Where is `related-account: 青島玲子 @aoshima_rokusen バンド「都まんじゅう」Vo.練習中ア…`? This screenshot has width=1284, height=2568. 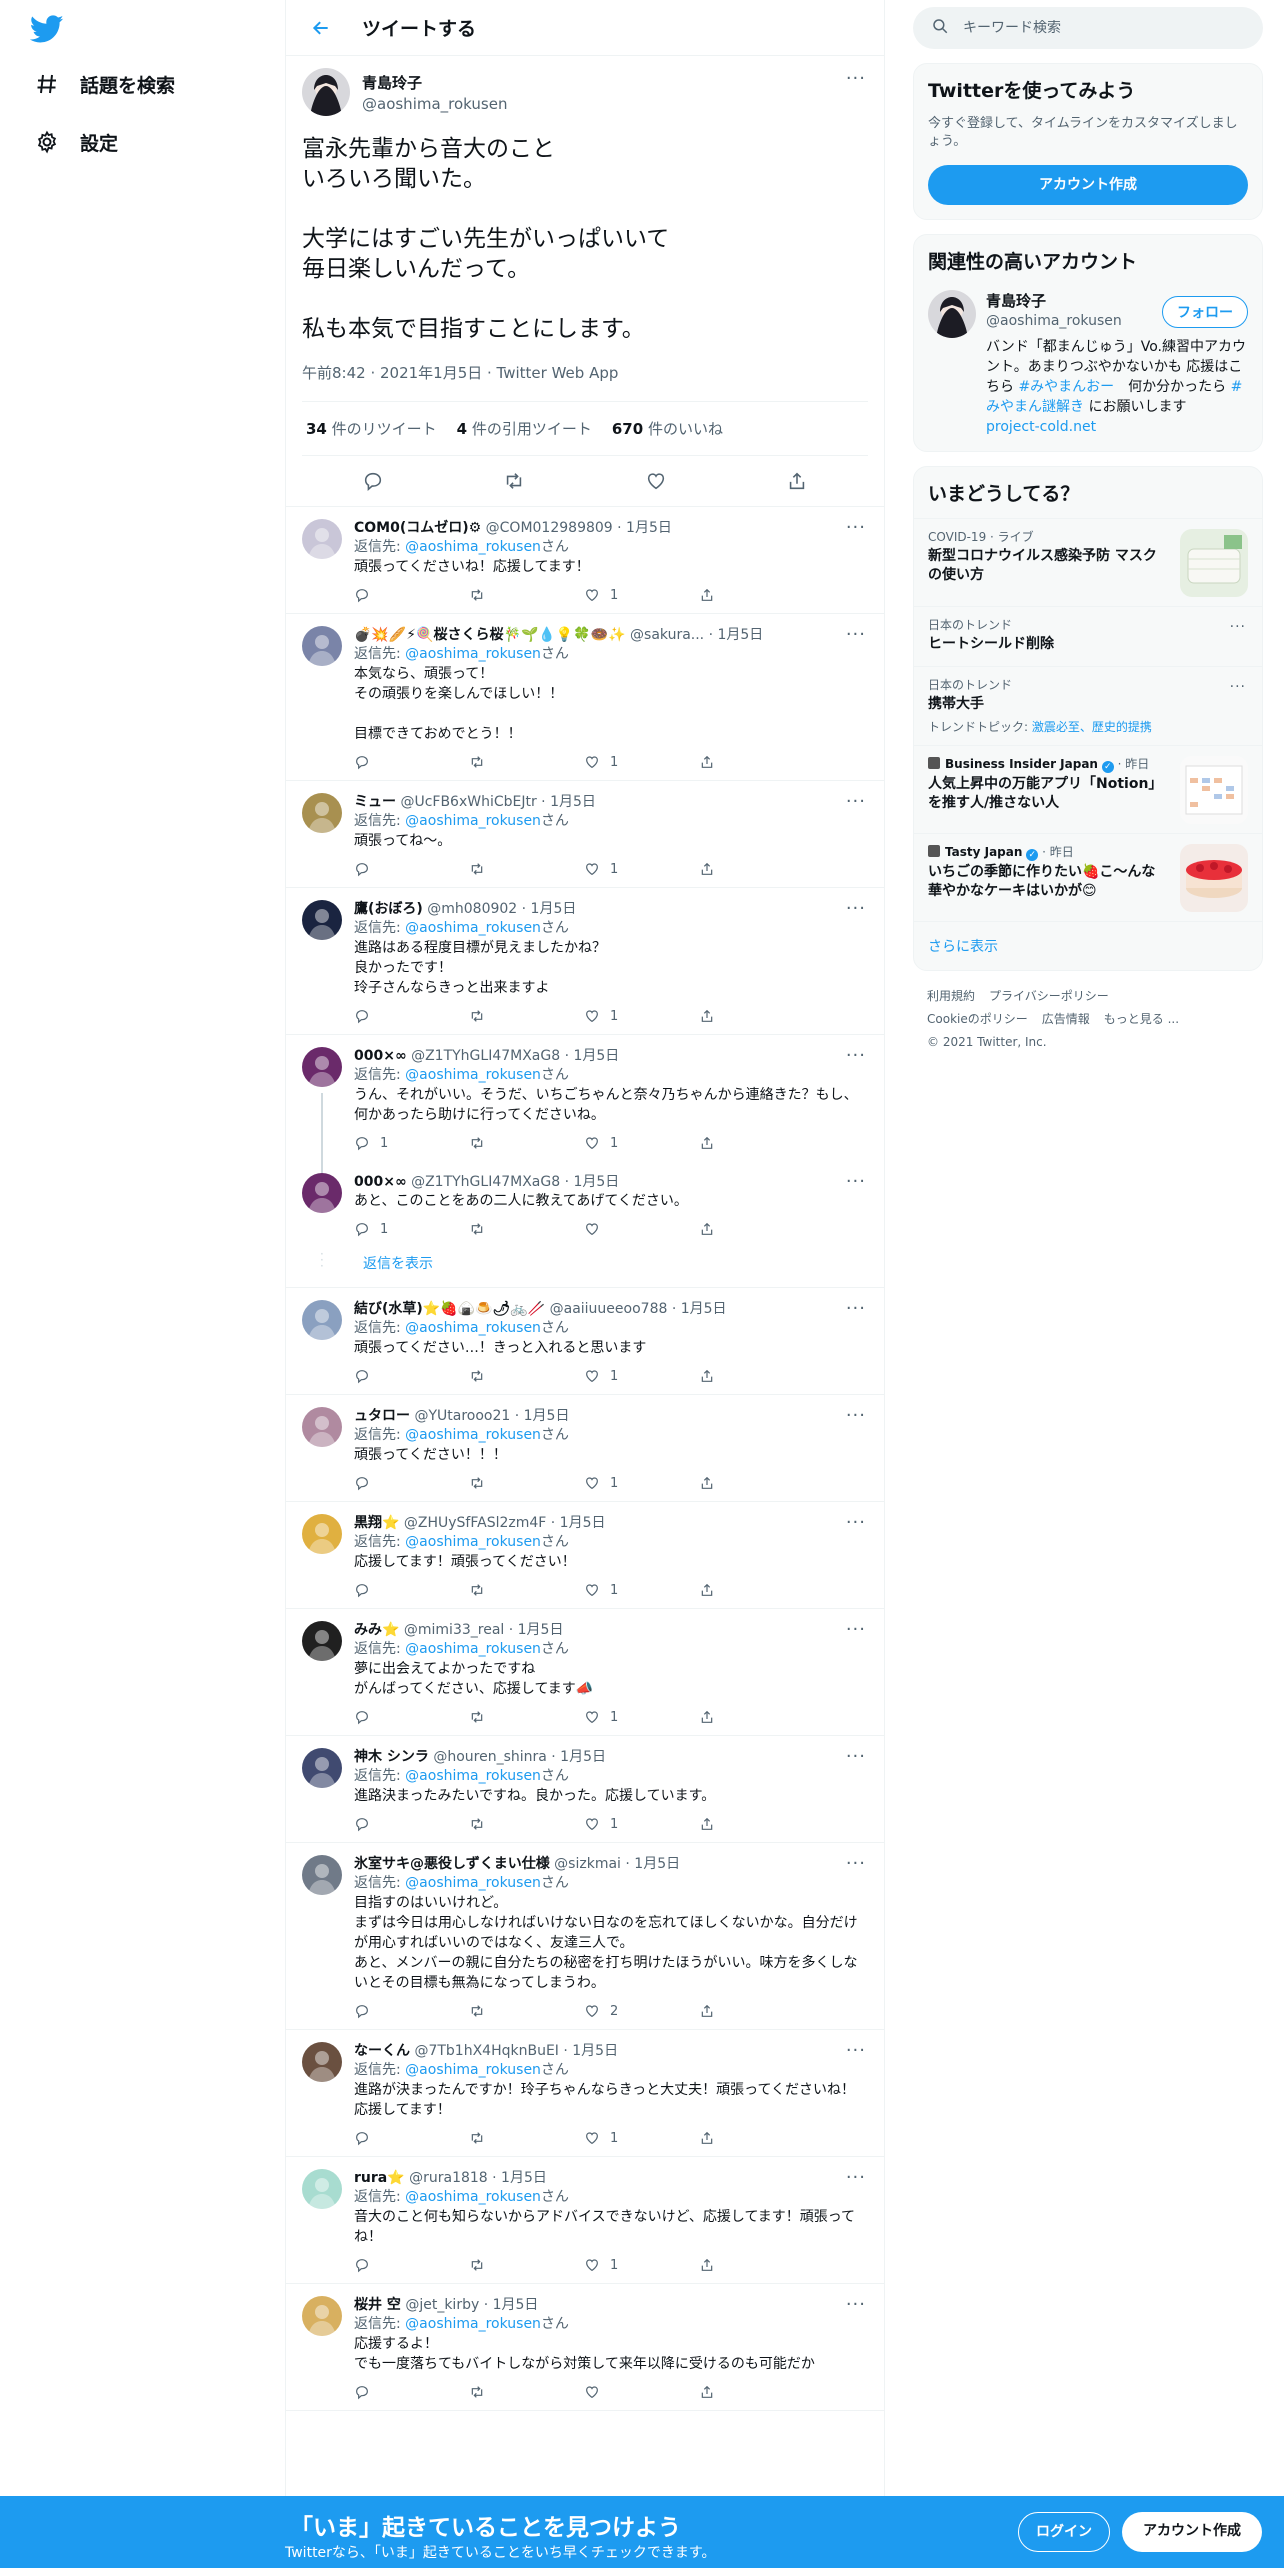
related-account: 青島玲子 @aoshima_rokusen バンド「都まんじゅう」Vo.練習中ア… is located at coordinates (1088, 368).